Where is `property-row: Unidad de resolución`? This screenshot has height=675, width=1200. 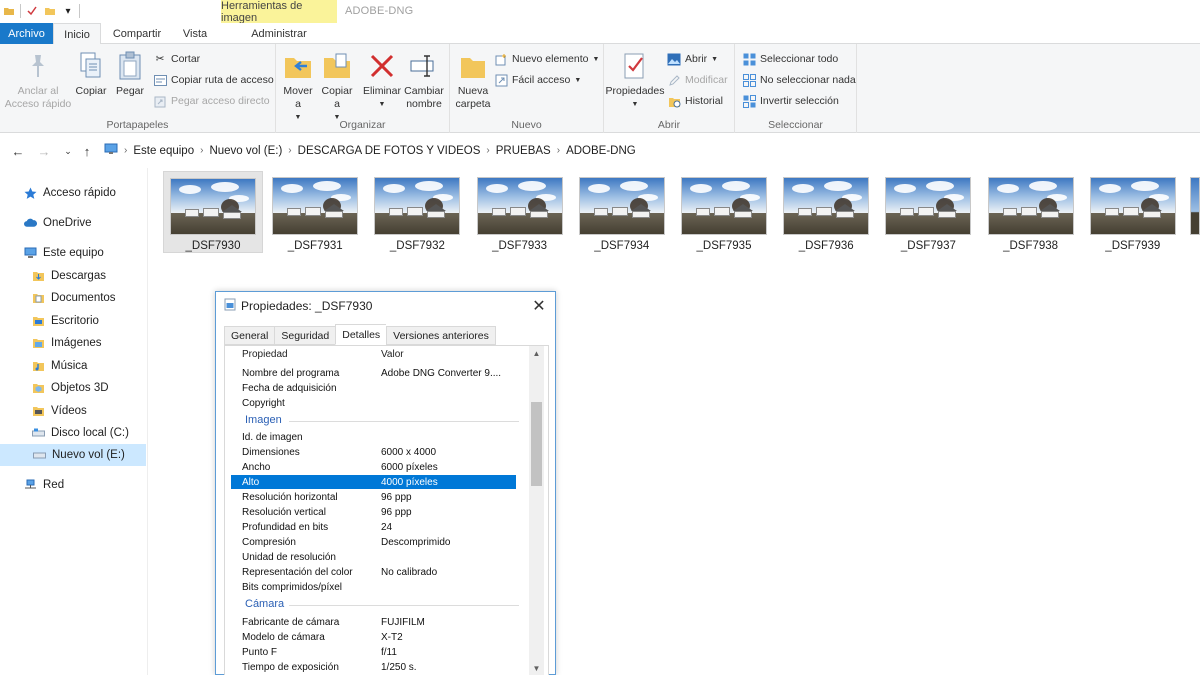 property-row: Unidad de resolución is located at coordinates (373, 557).